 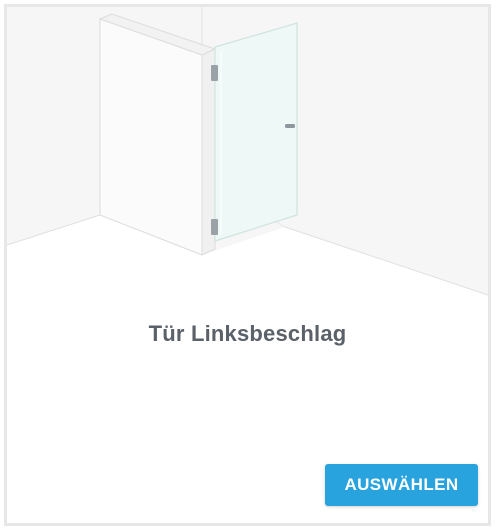 What do you see at coordinates (401, 485) in the screenshot?
I see `select-button: AUSWÄHLEN` at bounding box center [401, 485].